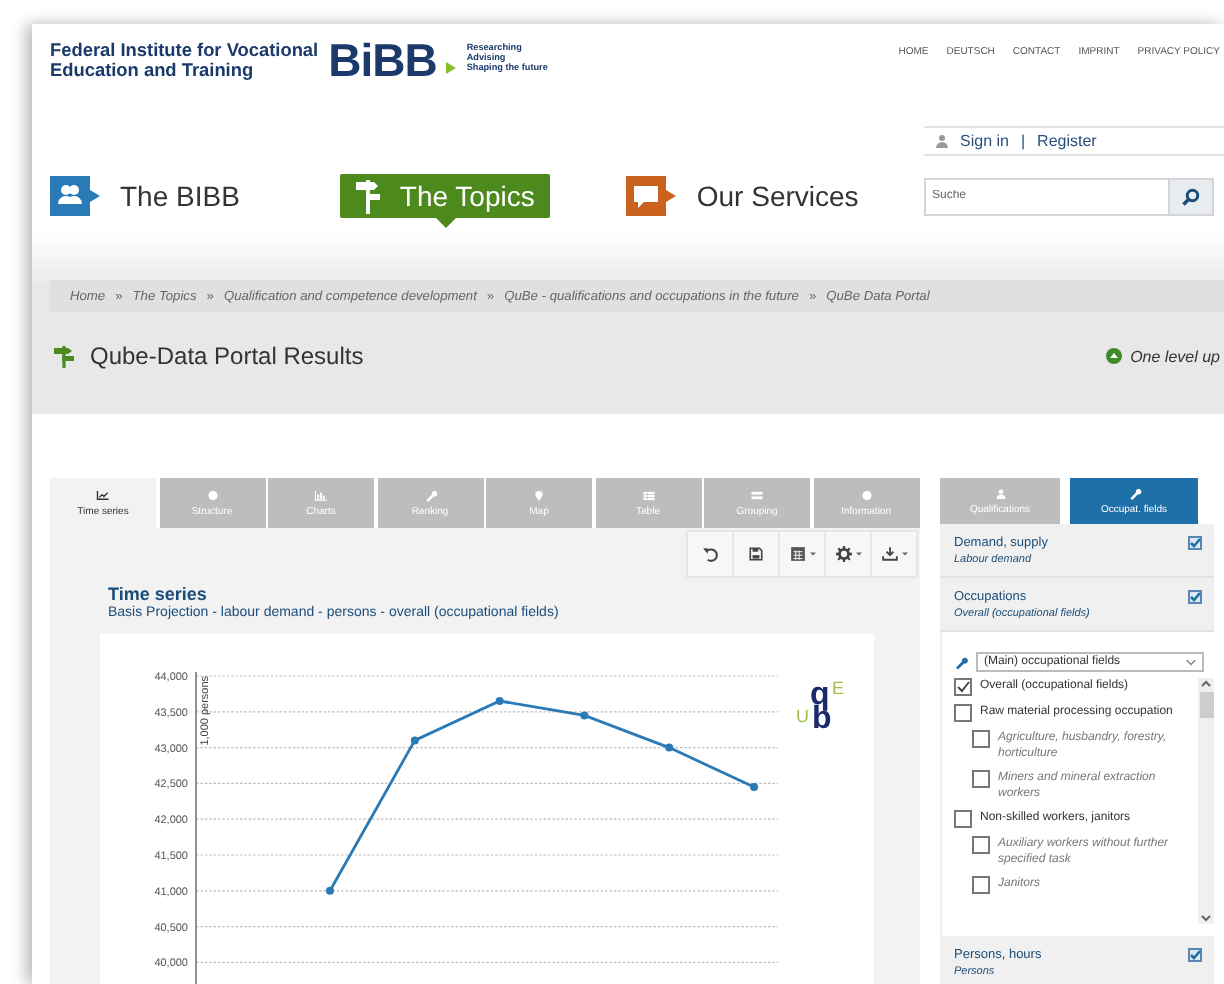 This screenshot has height=984, width=1224. What do you see at coordinates (321, 495) in the screenshot?
I see `bar-chart-icon` at bounding box center [321, 495].